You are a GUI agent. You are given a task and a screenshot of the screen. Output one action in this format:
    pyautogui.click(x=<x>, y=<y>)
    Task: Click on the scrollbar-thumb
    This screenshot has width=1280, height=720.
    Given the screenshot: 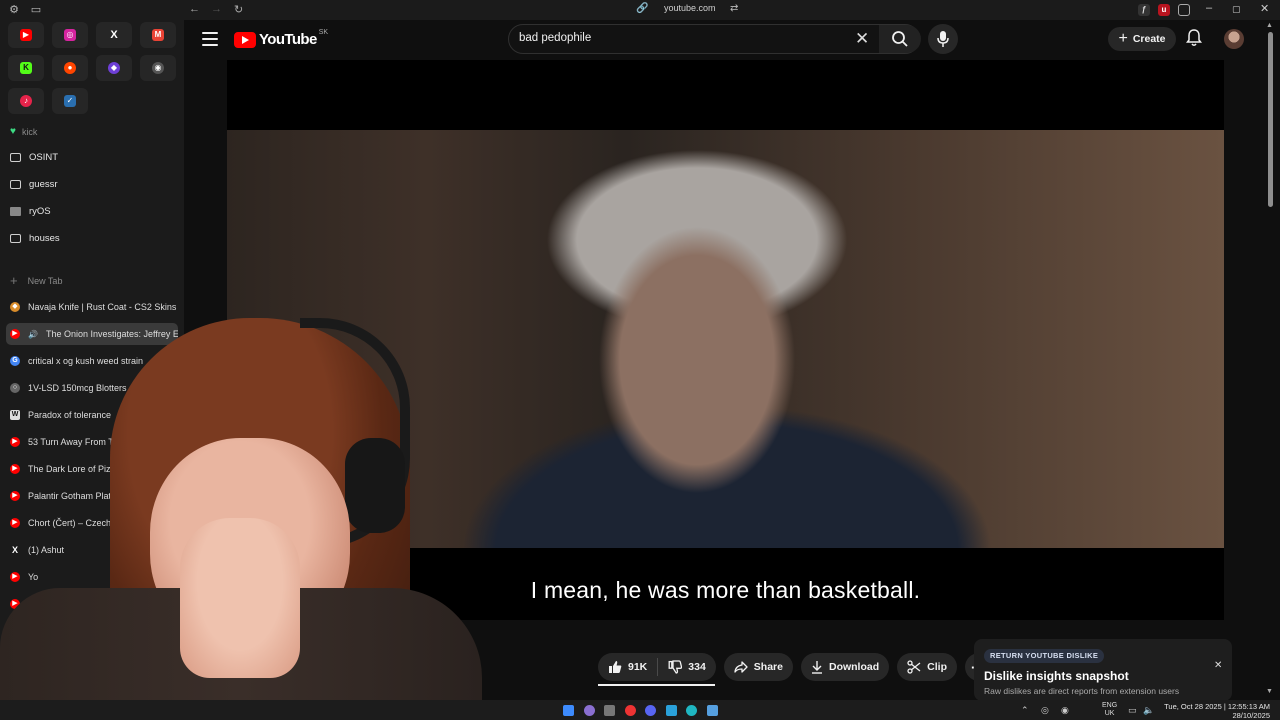 What is the action you would take?
    pyautogui.click(x=1270, y=119)
    